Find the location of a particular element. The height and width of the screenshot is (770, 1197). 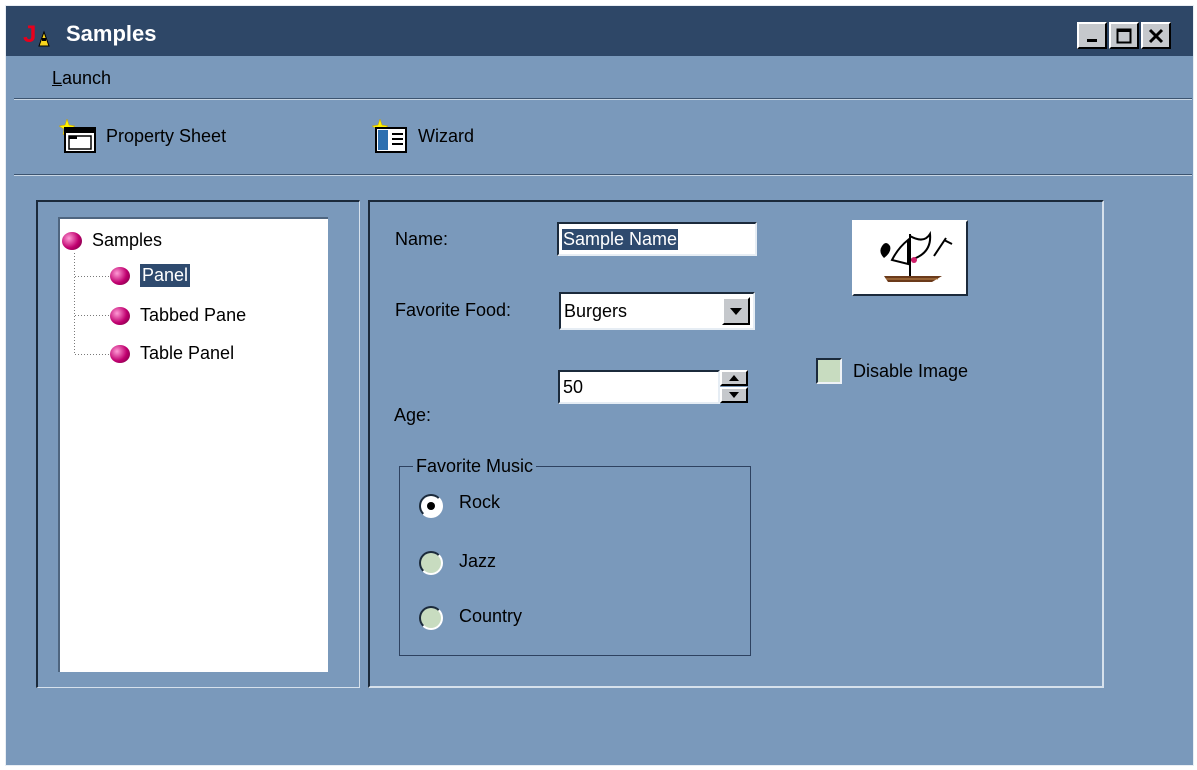

radio-rock-label: Rock is located at coordinates (480, 502).